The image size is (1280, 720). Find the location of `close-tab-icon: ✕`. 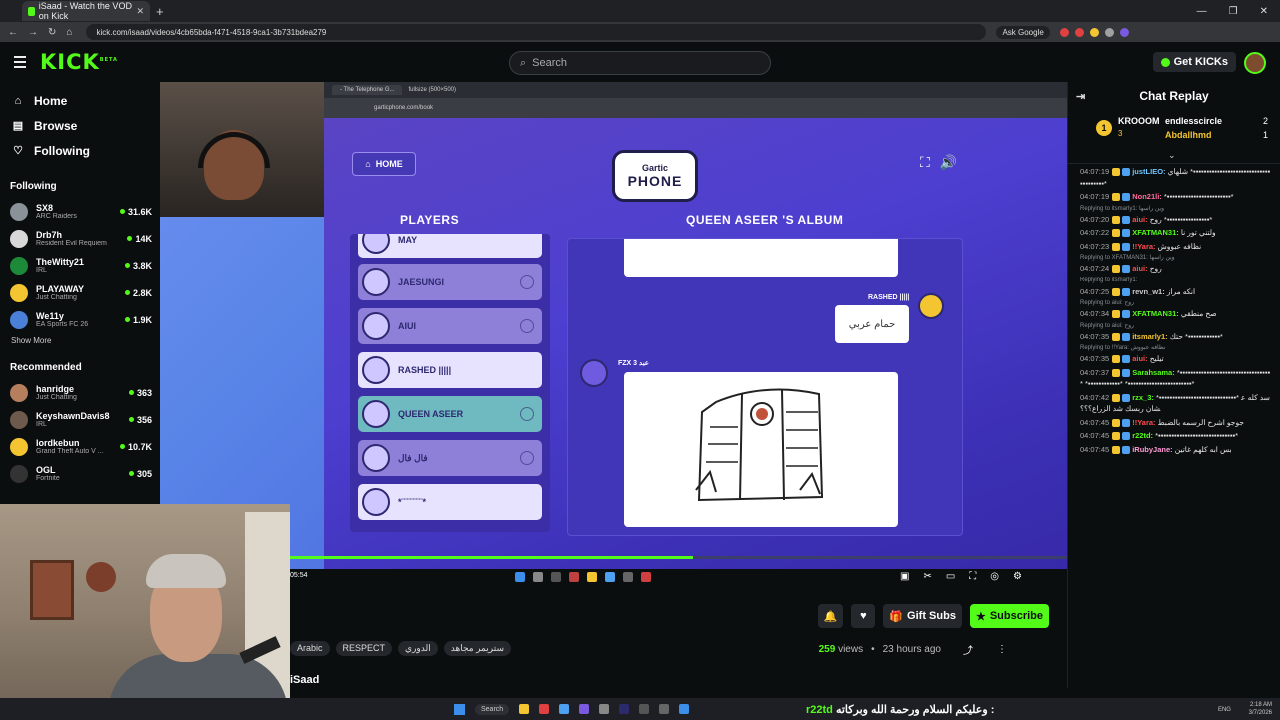

close-tab-icon: ✕ is located at coordinates (140, 11).